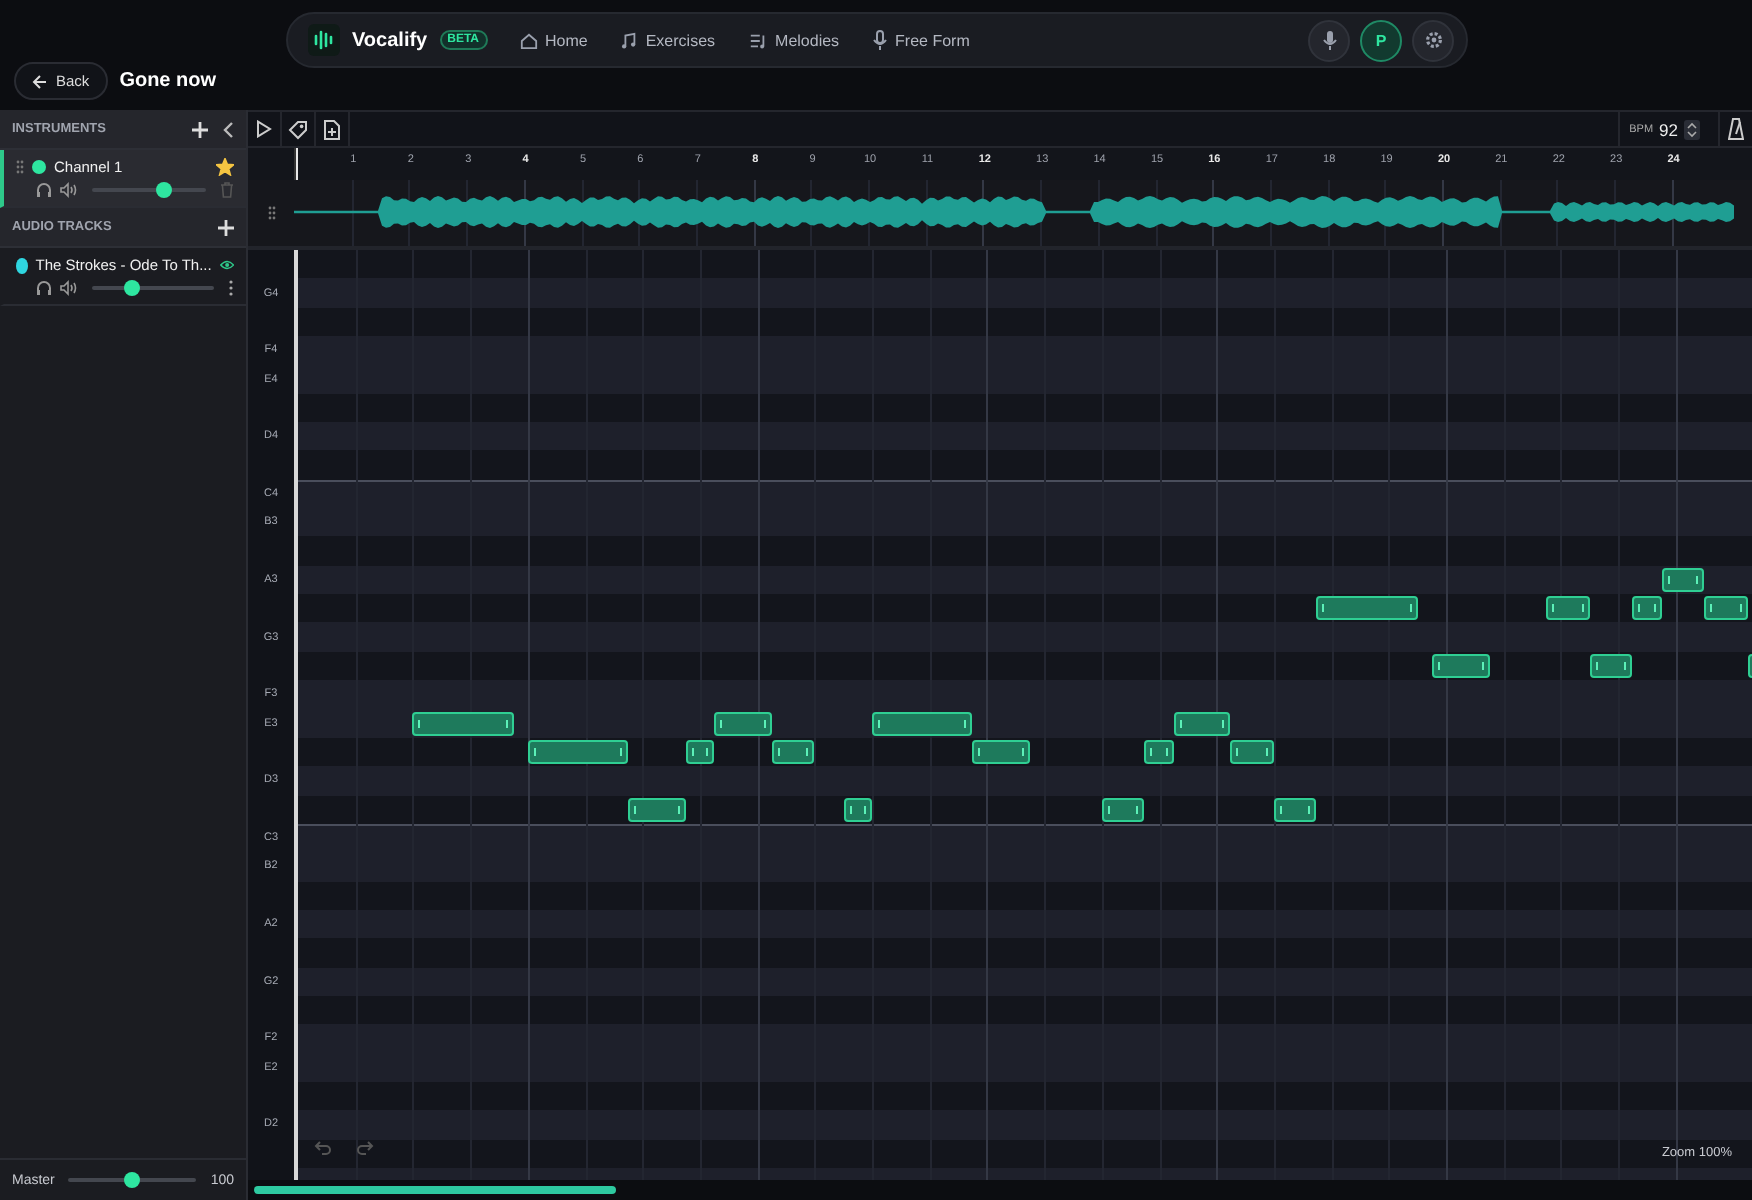 This screenshot has width=1752, height=1200. What do you see at coordinates (1736, 129) in the screenshot?
I see `metronome-icon` at bounding box center [1736, 129].